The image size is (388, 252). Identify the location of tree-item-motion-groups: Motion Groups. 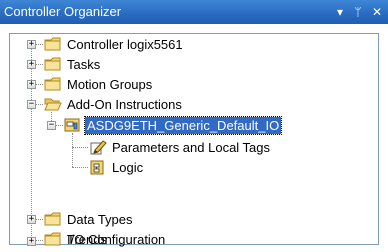
(99, 84).